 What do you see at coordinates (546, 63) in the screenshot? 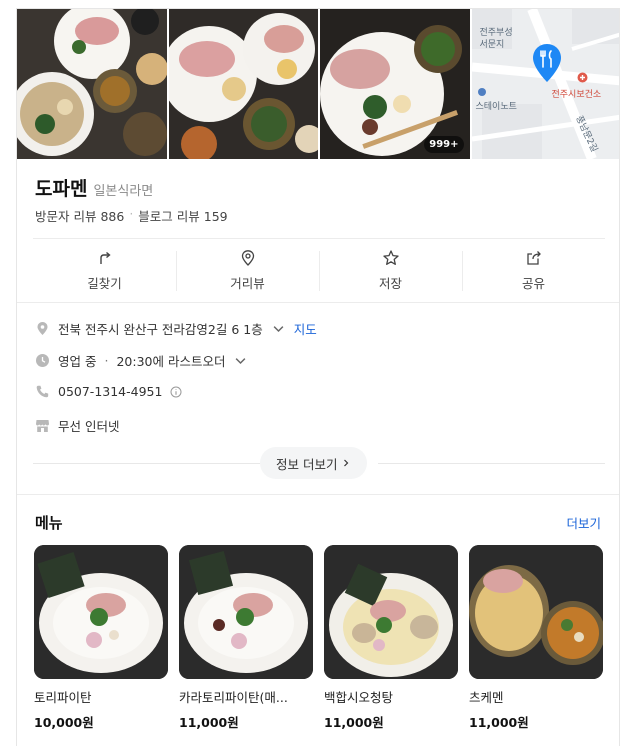
I see `map-pin-icon` at bounding box center [546, 63].